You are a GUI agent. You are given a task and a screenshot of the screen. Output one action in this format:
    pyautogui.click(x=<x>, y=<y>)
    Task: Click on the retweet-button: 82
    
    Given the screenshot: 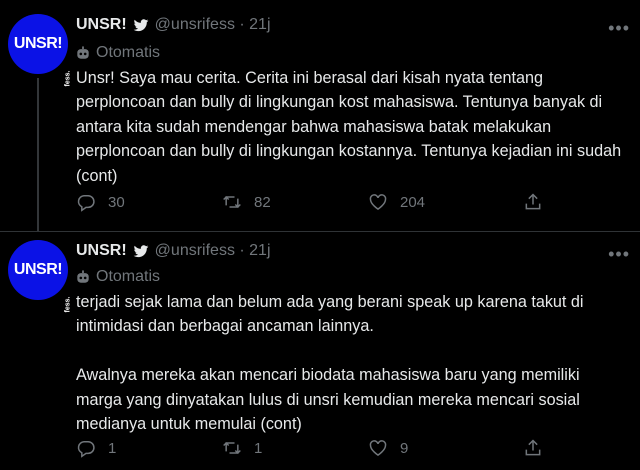 What is the action you would take?
    pyautogui.click(x=246, y=202)
    